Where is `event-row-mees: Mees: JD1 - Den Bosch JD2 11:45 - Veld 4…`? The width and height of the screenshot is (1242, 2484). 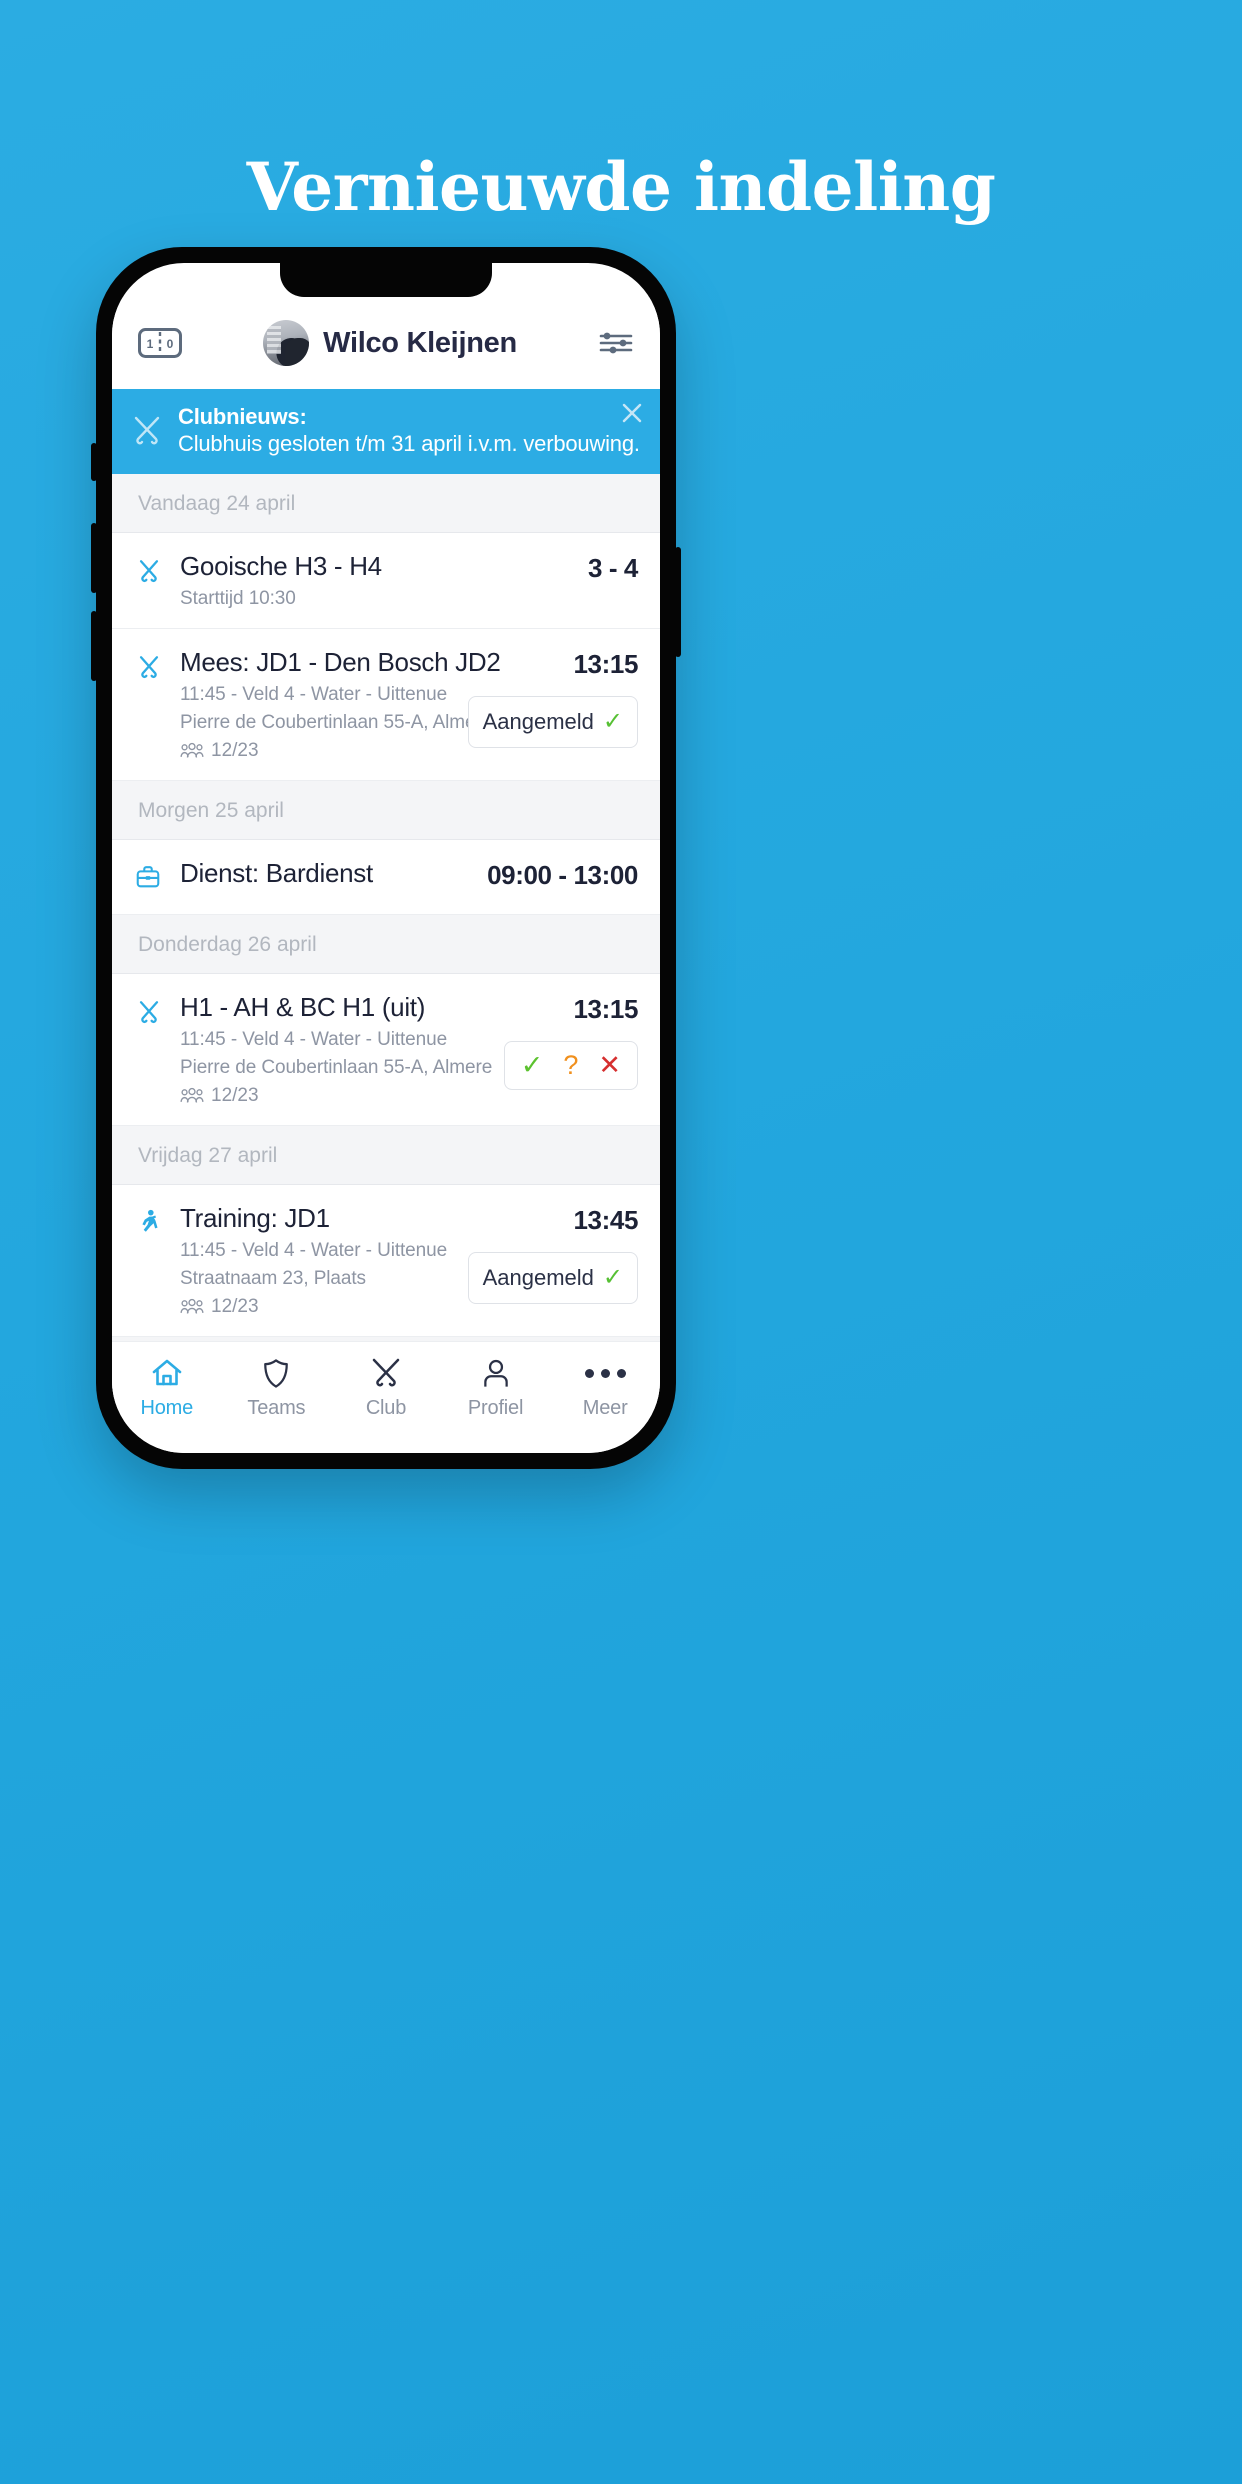 event-row-mees: Mees: JD1 - Den Bosch JD2 11:45 - Veld 4… is located at coordinates (386, 704).